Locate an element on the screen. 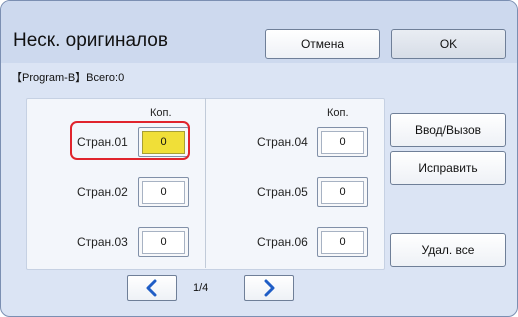 The width and height of the screenshot is (518, 317). edit-button: Исправить is located at coordinates (448, 168).